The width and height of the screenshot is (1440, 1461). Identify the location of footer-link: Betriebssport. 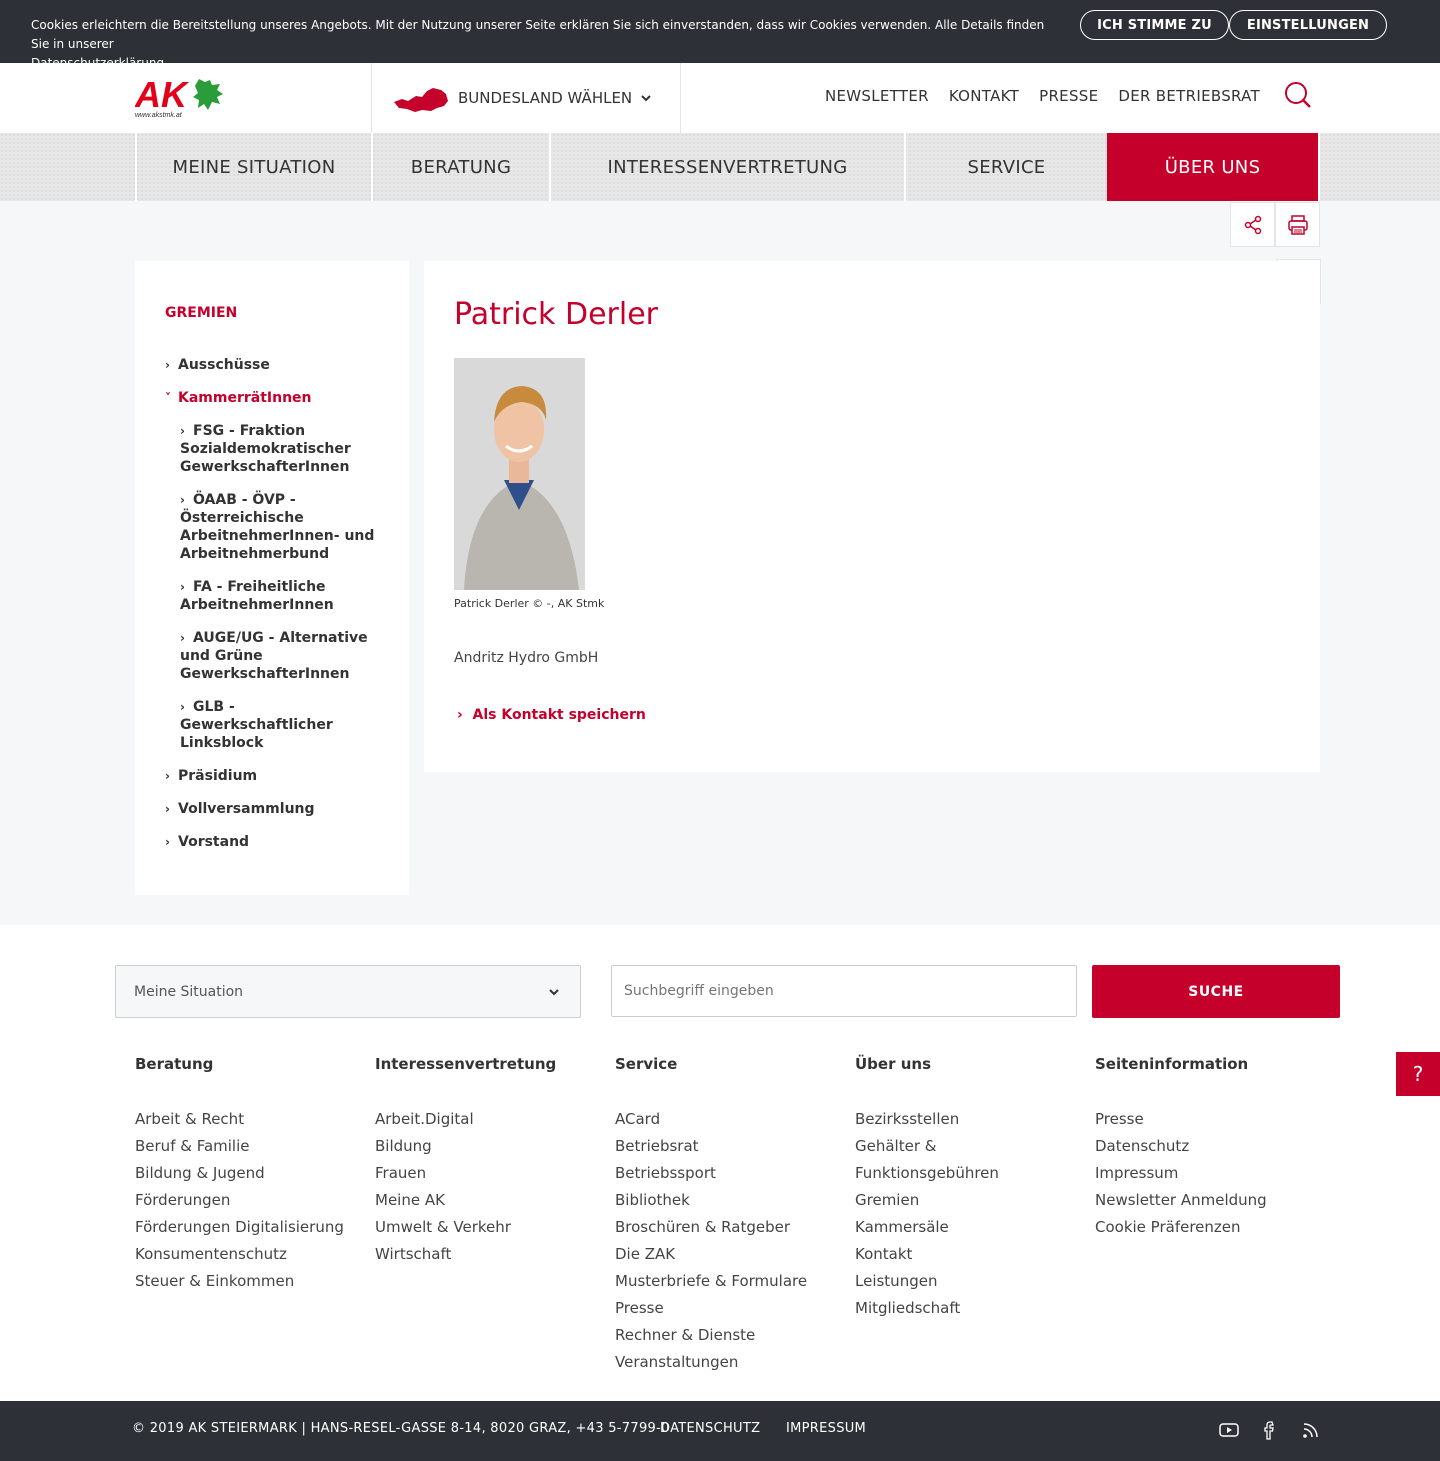
(730, 1173).